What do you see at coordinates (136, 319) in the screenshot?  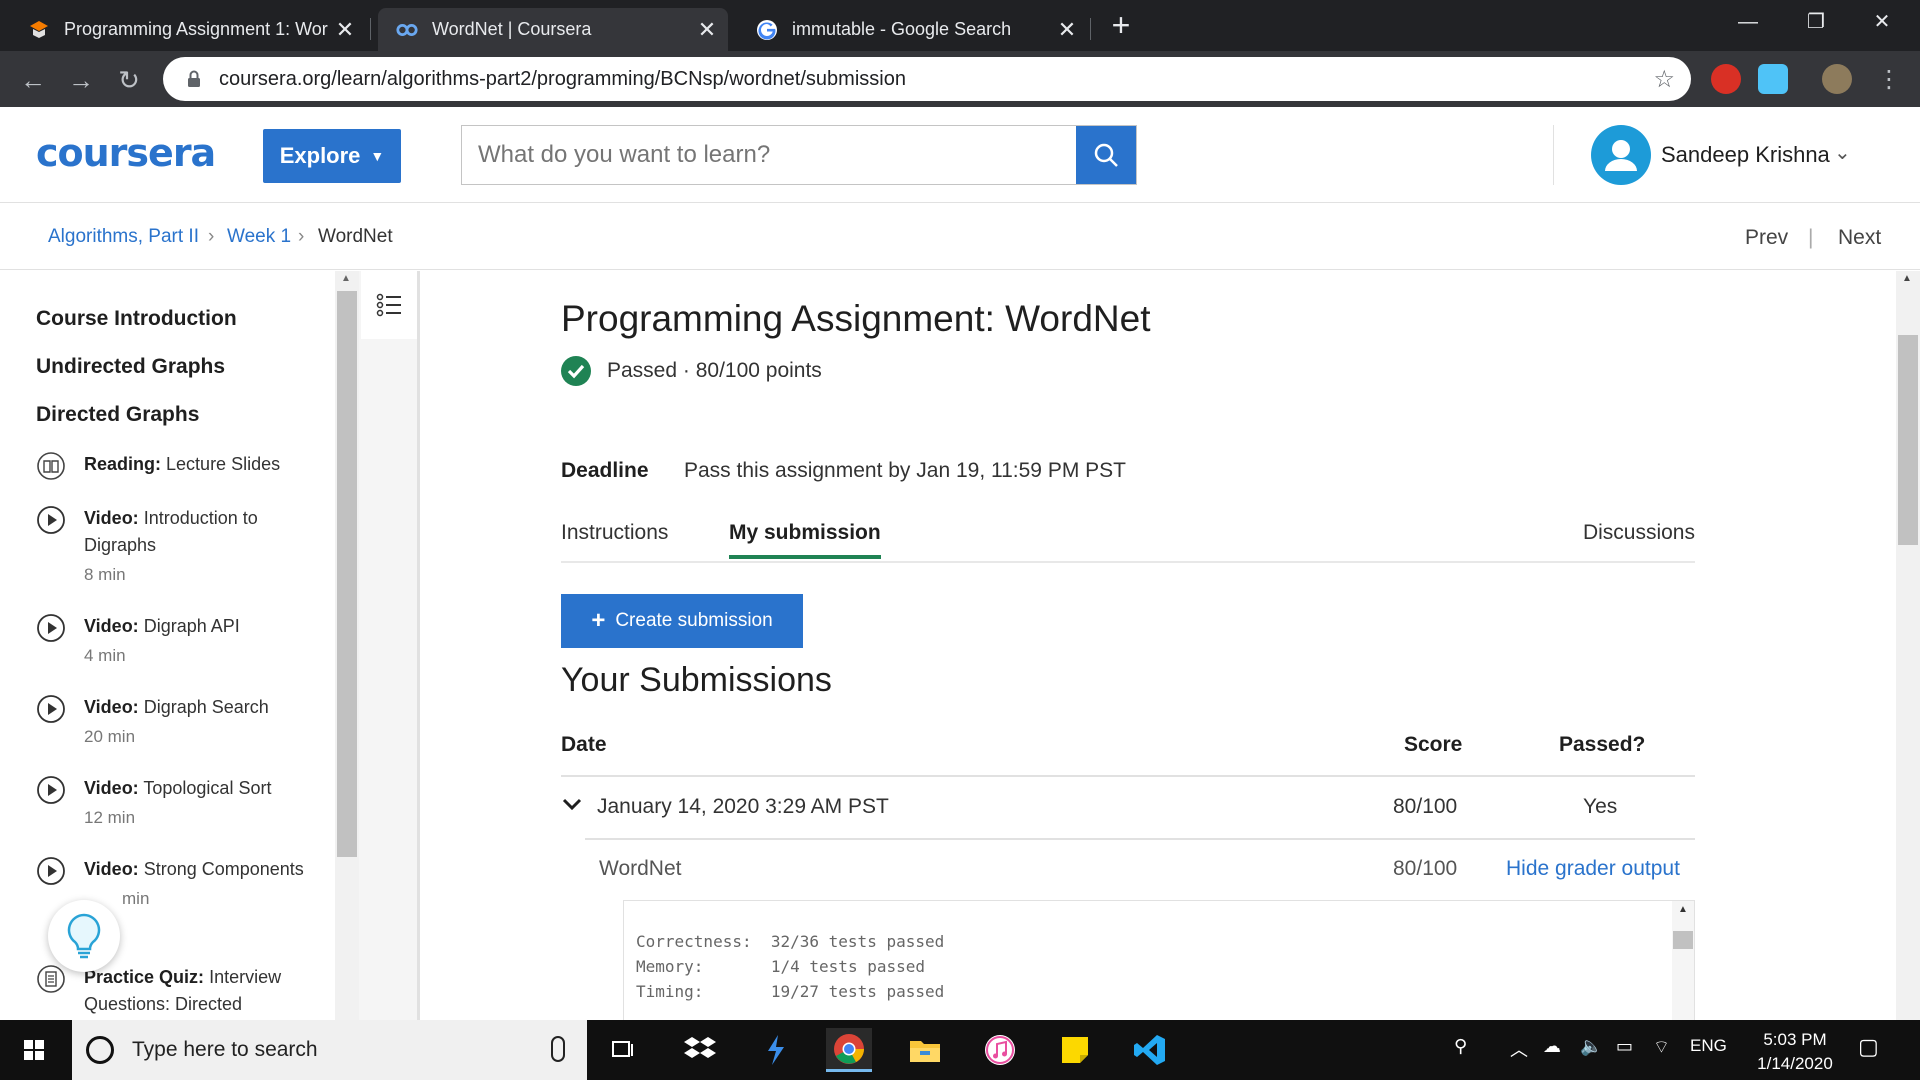 I see `section-course-introduction: Course Introduction` at bounding box center [136, 319].